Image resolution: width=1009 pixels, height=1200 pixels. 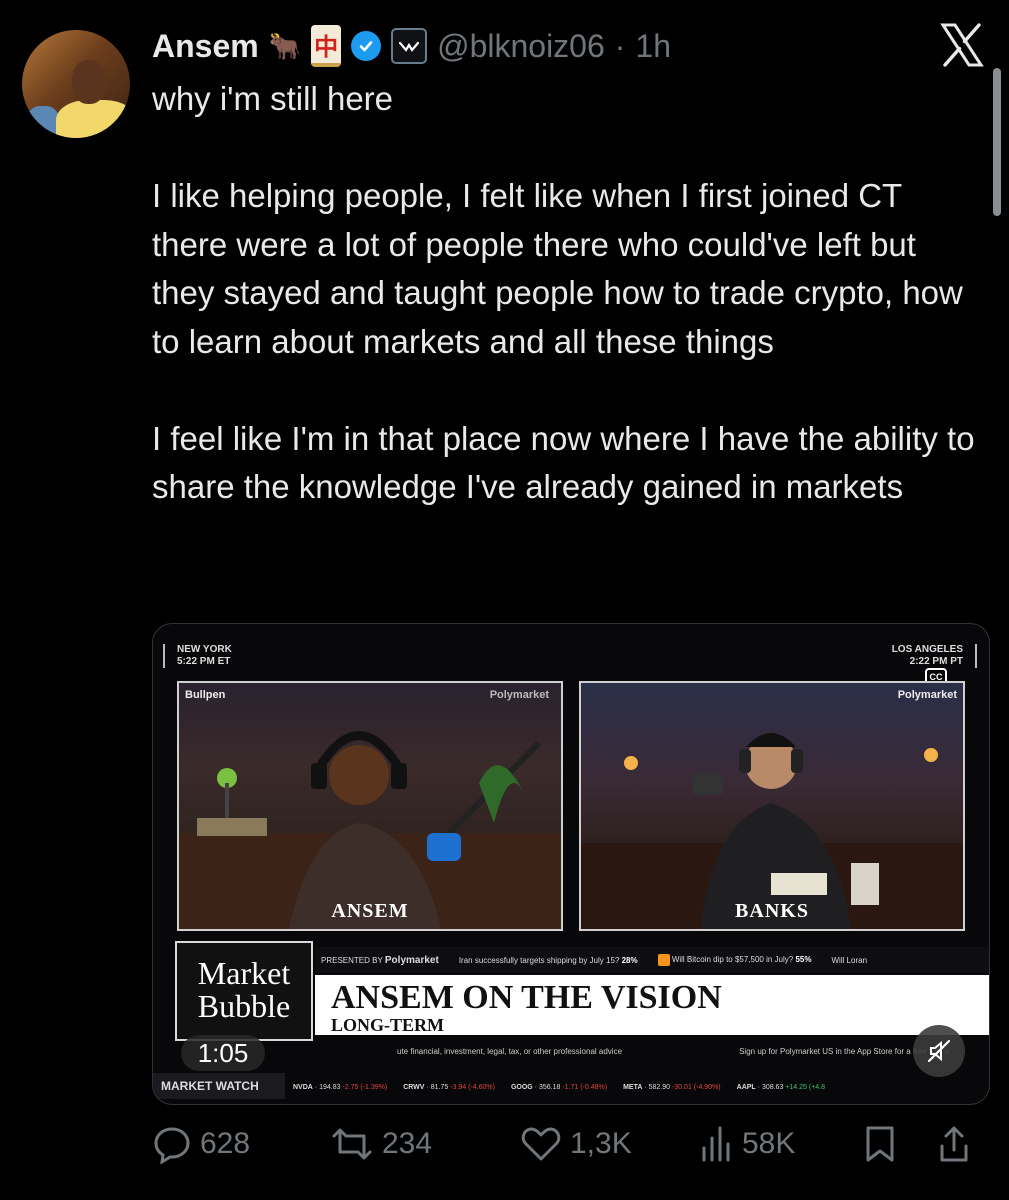 What do you see at coordinates (734, 960) in the screenshot?
I see `market-item: Will Bitcoin dip to $57,500 in July? 55%` at bounding box center [734, 960].